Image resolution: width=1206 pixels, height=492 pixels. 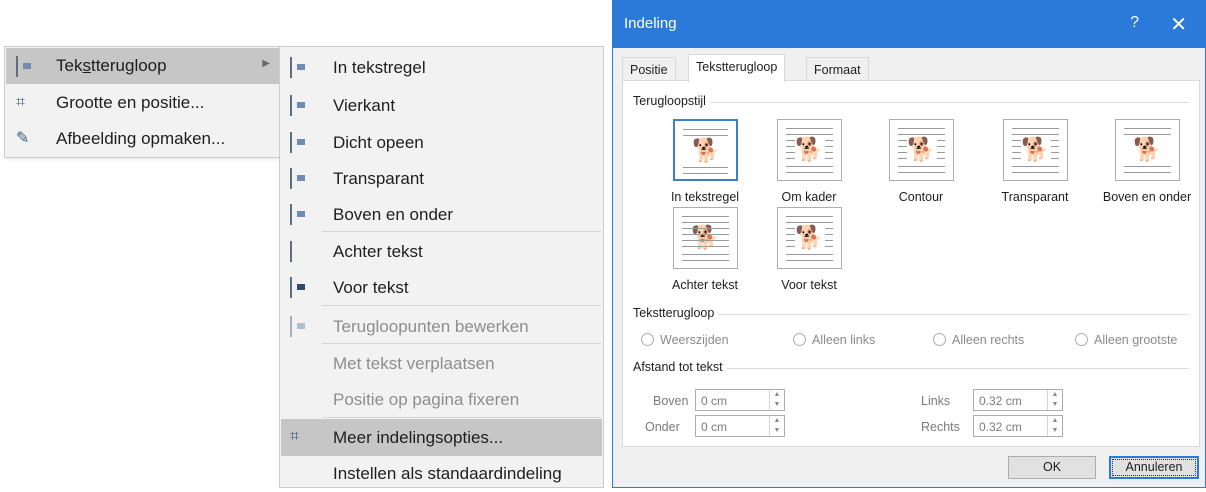 I want to click on wrap-option-label: Achter tekst, so click(x=705, y=285).